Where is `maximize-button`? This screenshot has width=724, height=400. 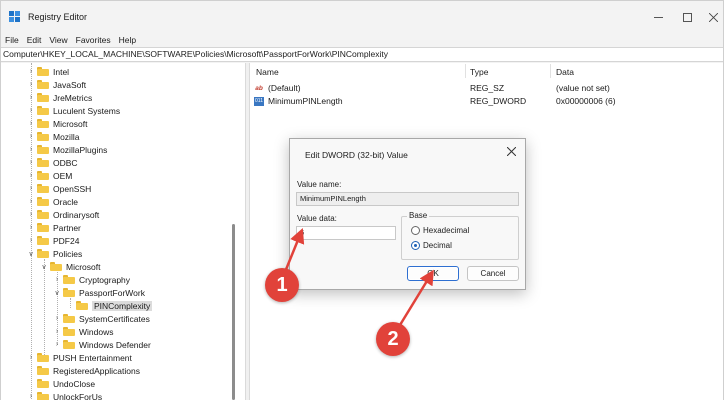
maximize-button is located at coordinates (687, 17).